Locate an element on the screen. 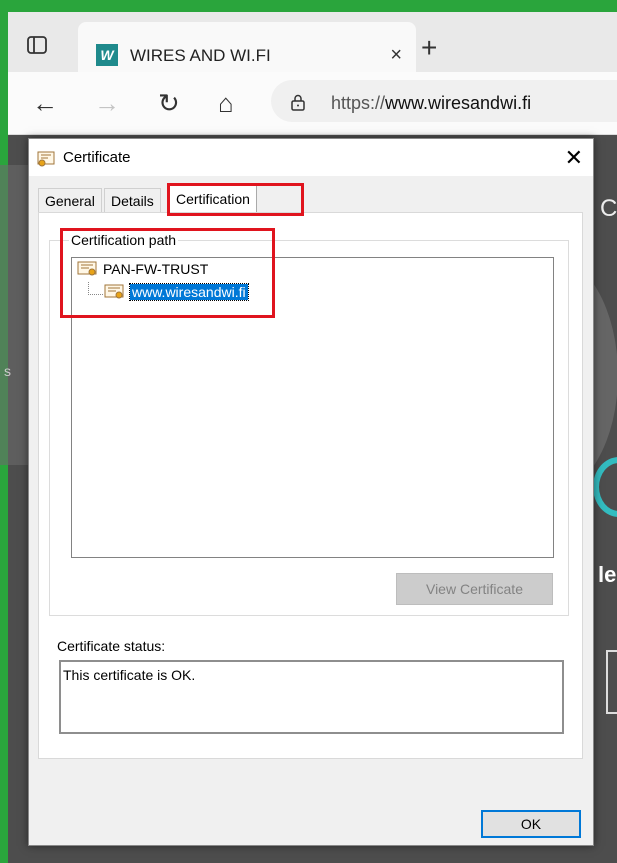  site-logo-icon: W is located at coordinates (107, 55).